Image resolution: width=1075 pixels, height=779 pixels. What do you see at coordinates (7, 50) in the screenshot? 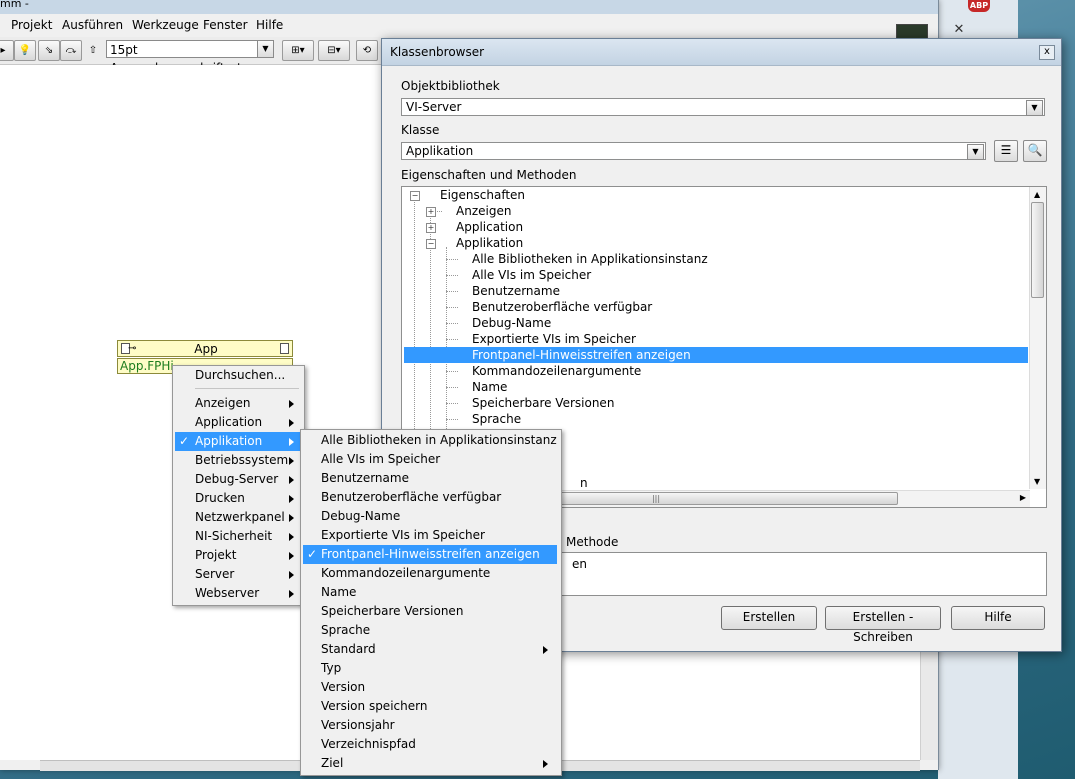
I see `toolbar-button: ▸` at bounding box center [7, 50].